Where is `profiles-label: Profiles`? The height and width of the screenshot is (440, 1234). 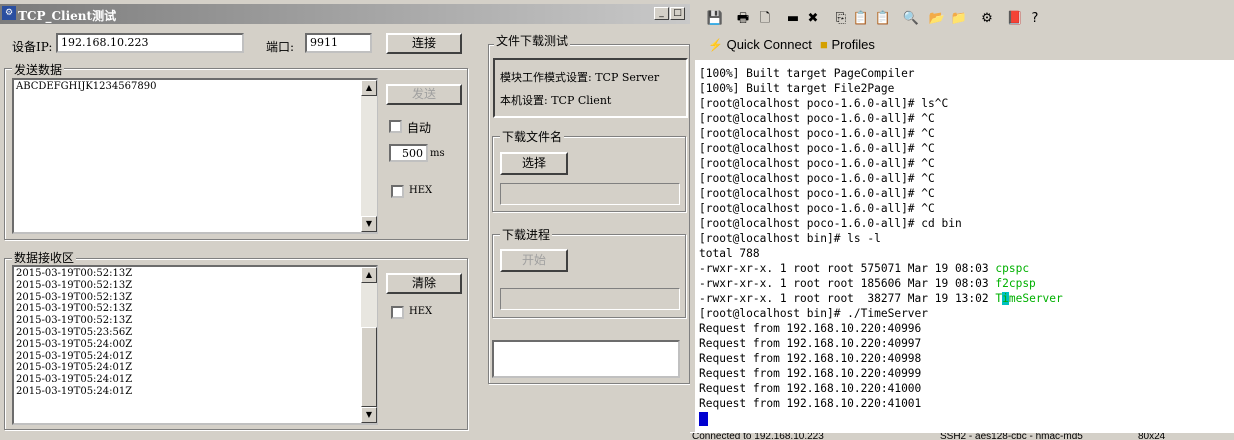
profiles-label: Profiles is located at coordinates (853, 44).